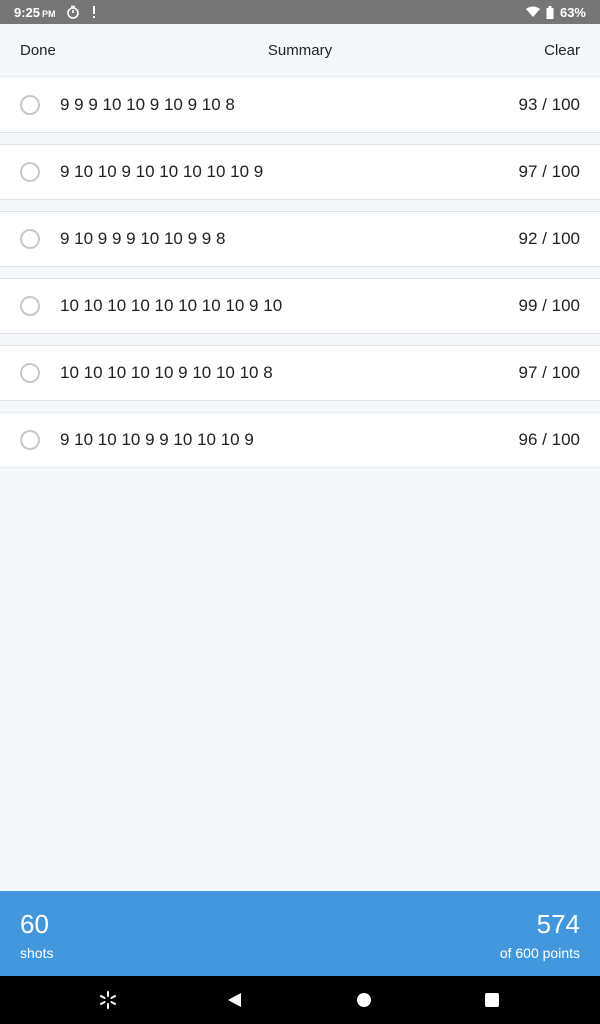 This screenshot has width=600, height=1024. What do you see at coordinates (300, 373) in the screenshot?
I see `list-item: 10 10 10 10 10 9 10 10 10 8 97 / 100` at bounding box center [300, 373].